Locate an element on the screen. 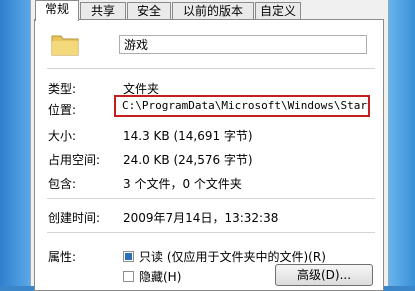  readonly-checkbox-label: 只读 (仅应用于文件夹中的文件)(R) is located at coordinates (232, 256).